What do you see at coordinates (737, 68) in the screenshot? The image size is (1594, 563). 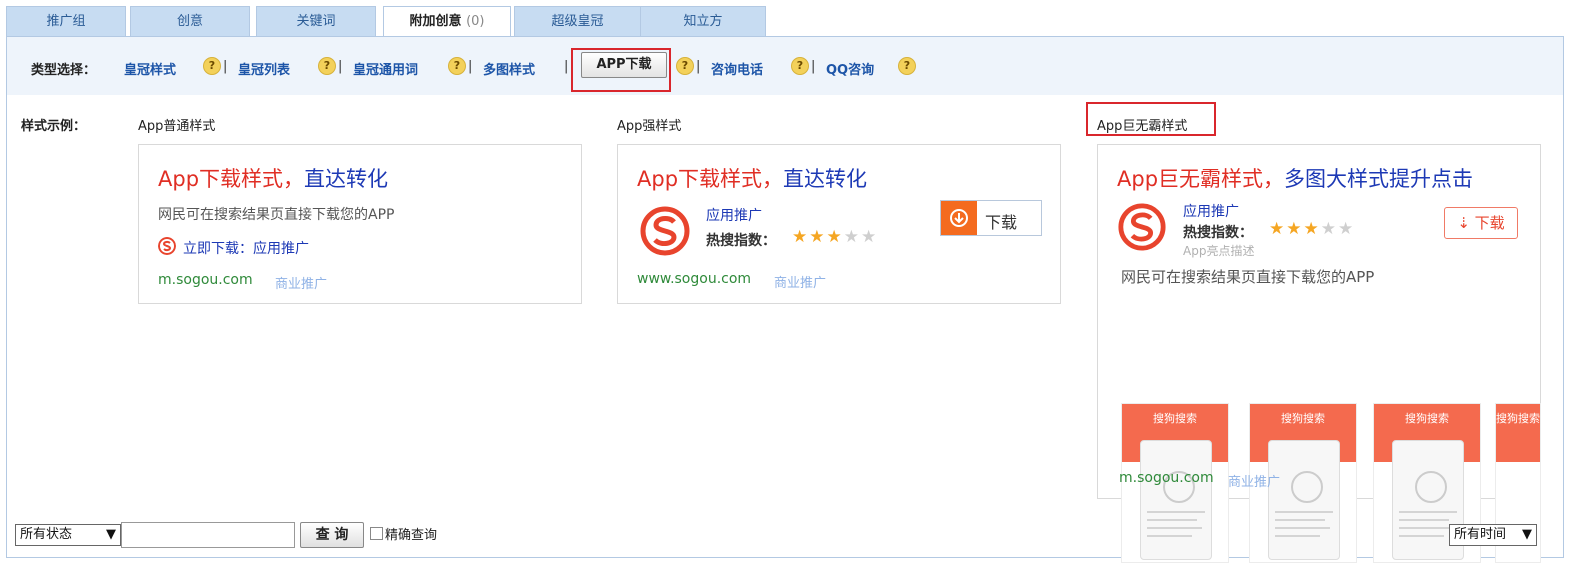 I see `type-consult-phone: 咨询电话` at bounding box center [737, 68].